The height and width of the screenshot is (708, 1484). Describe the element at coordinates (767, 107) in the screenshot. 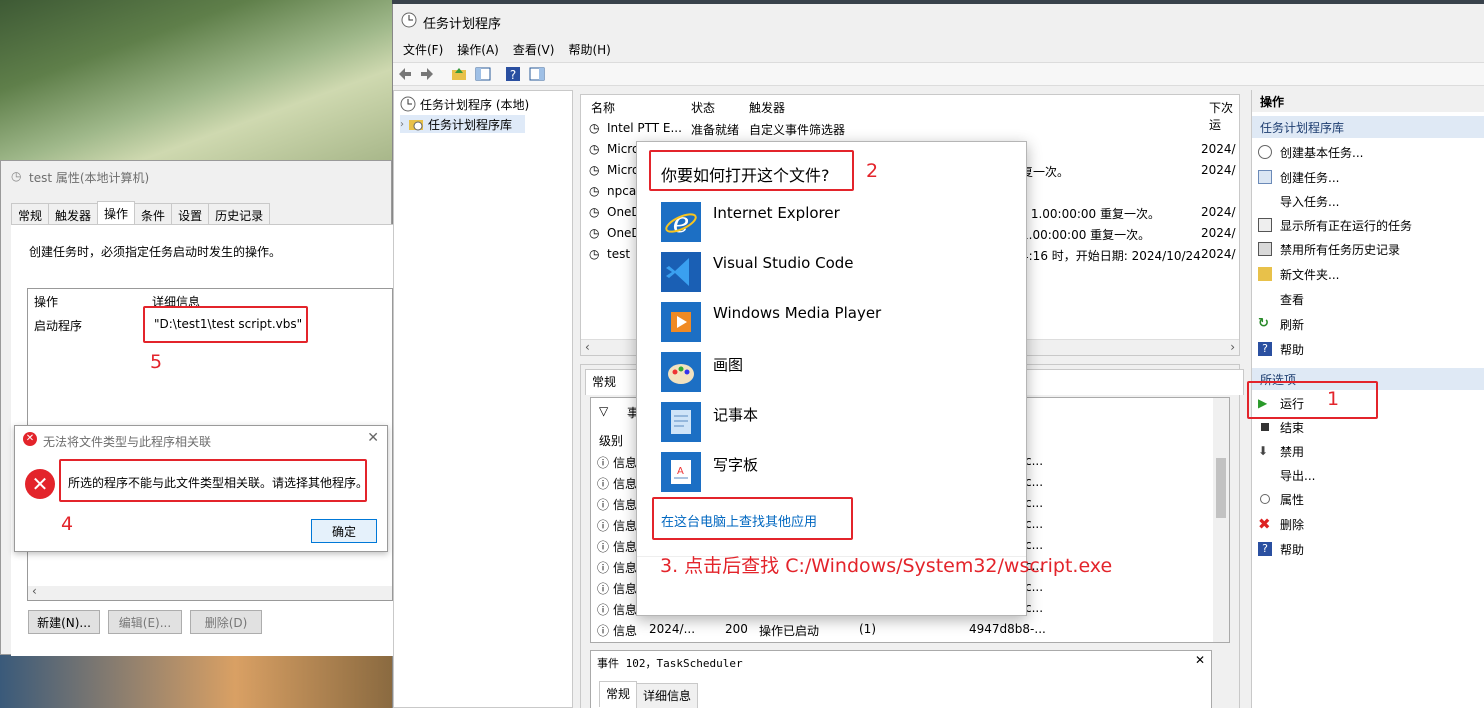

I see `column-trigger: 触发器` at that location.